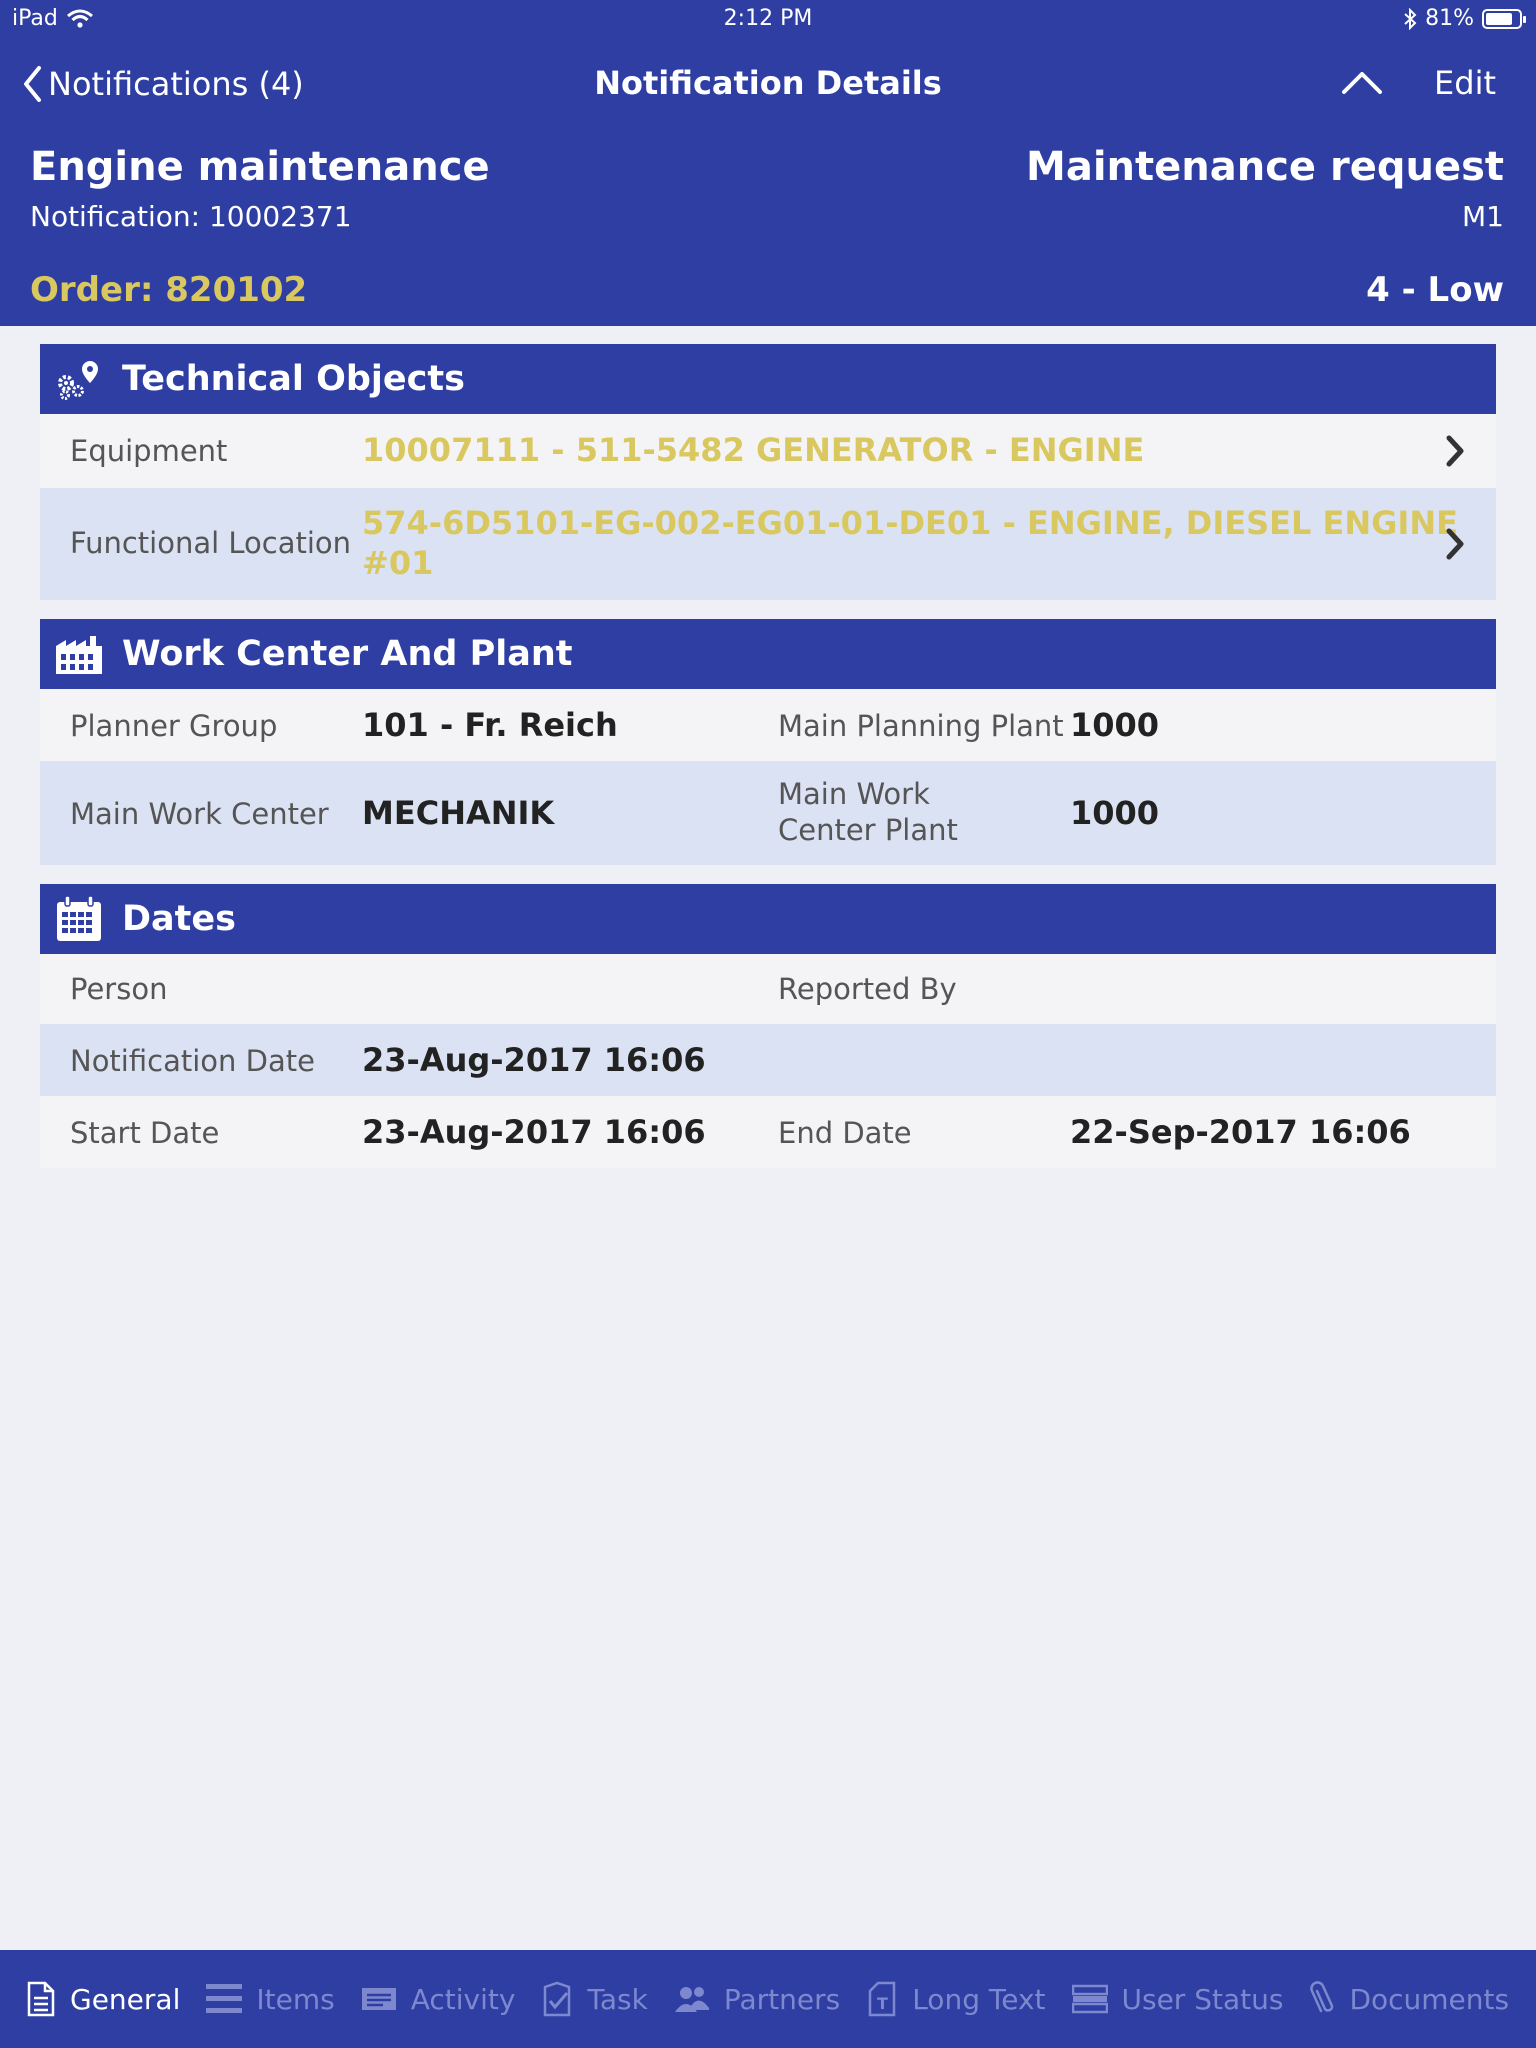  I want to click on technical-objects-title: Technical Objects, so click(293, 379).